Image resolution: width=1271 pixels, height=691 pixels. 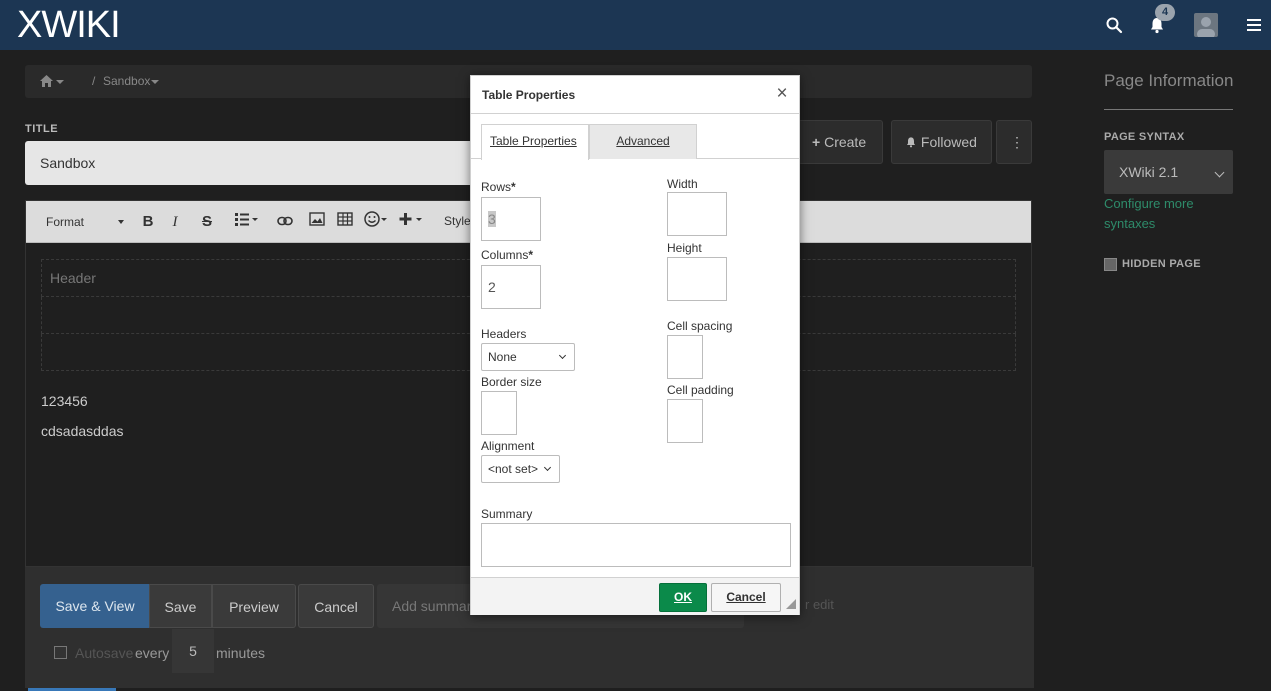 What do you see at coordinates (499, 413) in the screenshot?
I see `border-size-input` at bounding box center [499, 413].